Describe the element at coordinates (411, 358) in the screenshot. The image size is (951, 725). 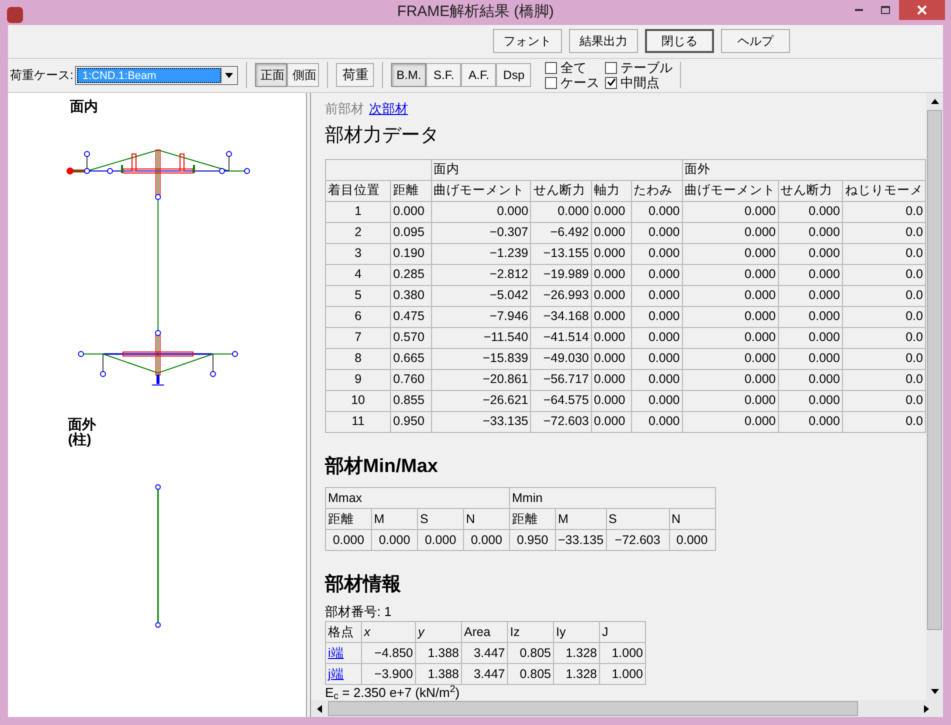
I see `table-cell: 0.665` at that location.